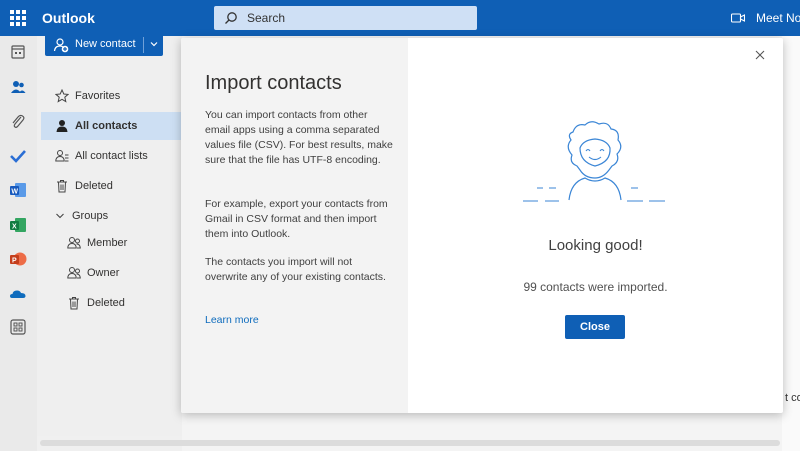 This screenshot has width=800, height=451. What do you see at coordinates (594, 161) in the screenshot?
I see `happy-person-illustration` at bounding box center [594, 161].